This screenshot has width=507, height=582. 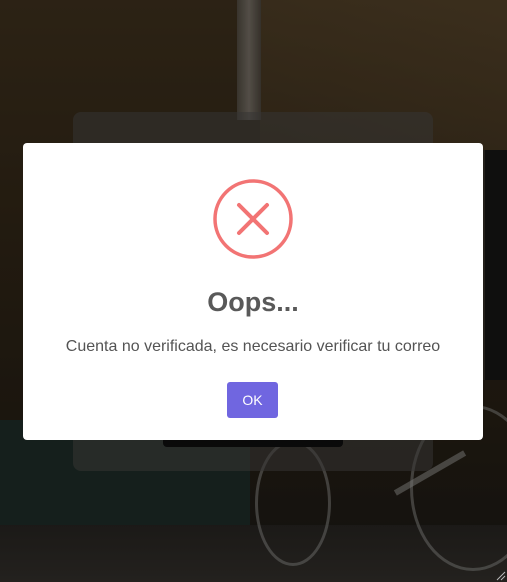 What do you see at coordinates (253, 219) in the screenshot?
I see `error-x-icon` at bounding box center [253, 219].